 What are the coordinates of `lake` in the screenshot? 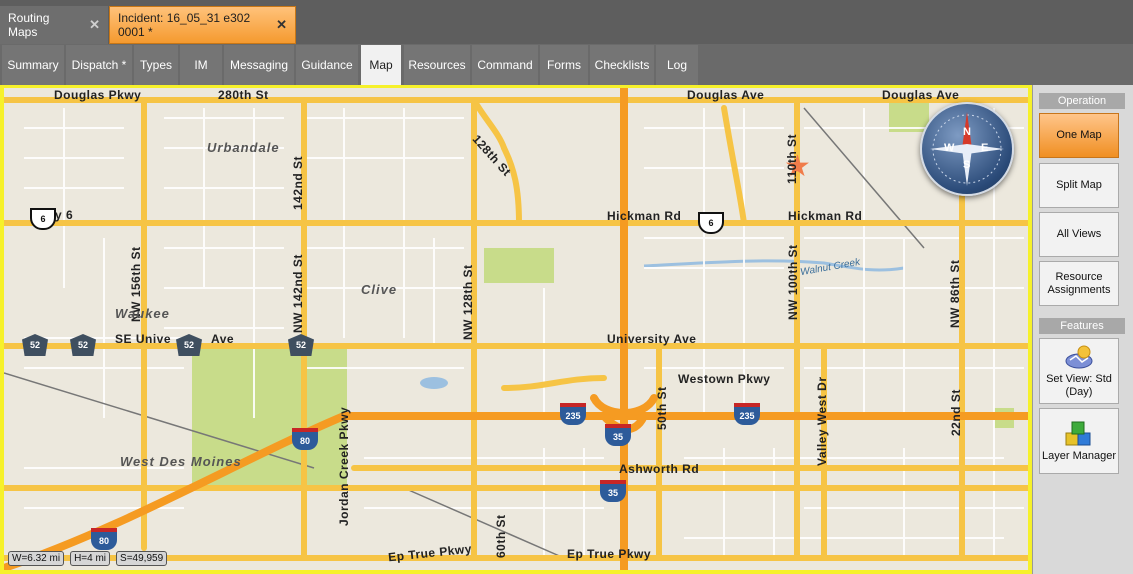 It's located at (434, 383).